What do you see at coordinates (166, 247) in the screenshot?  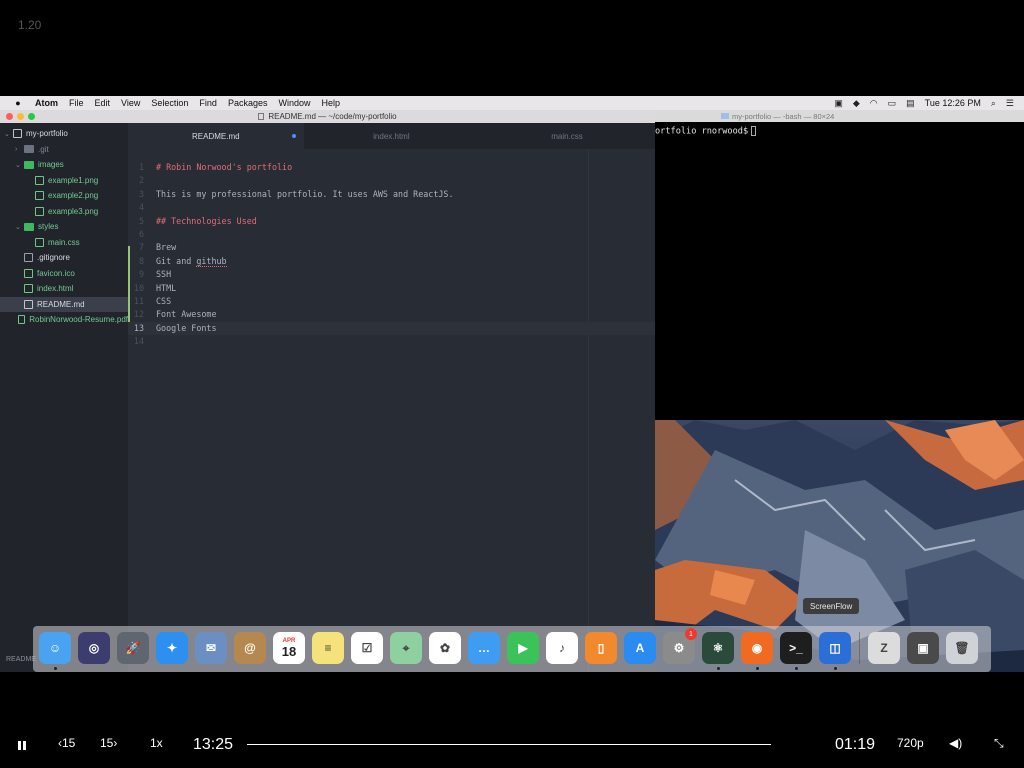 I see `code-line: Brew` at bounding box center [166, 247].